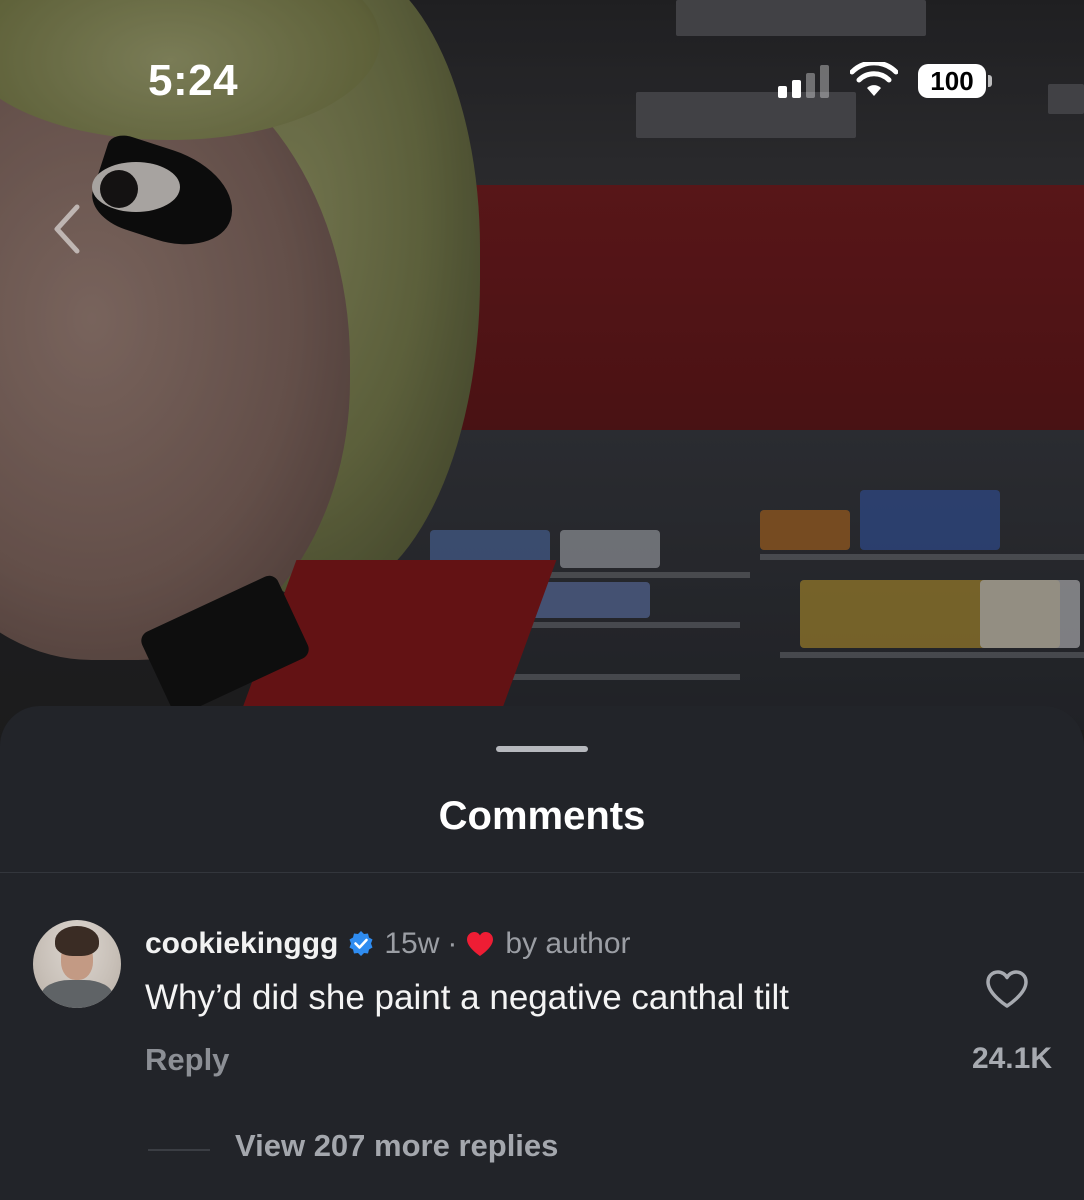 The height and width of the screenshot is (1200, 1084). What do you see at coordinates (77, 964) in the screenshot?
I see `avatar` at bounding box center [77, 964].